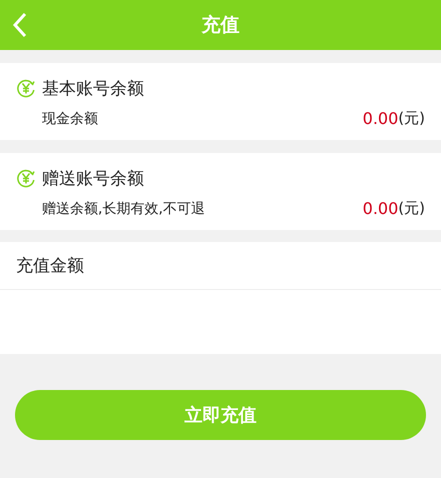  I want to click on recharge-button: 立即充值, so click(220, 415).